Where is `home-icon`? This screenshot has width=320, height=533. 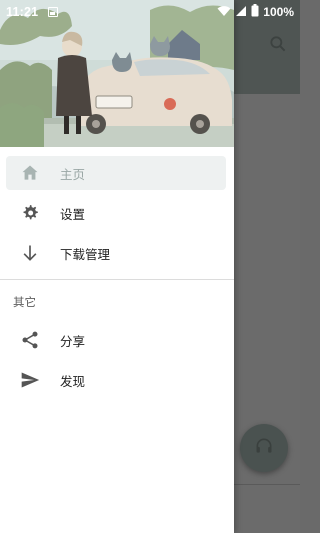
home-icon is located at coordinates (30, 173).